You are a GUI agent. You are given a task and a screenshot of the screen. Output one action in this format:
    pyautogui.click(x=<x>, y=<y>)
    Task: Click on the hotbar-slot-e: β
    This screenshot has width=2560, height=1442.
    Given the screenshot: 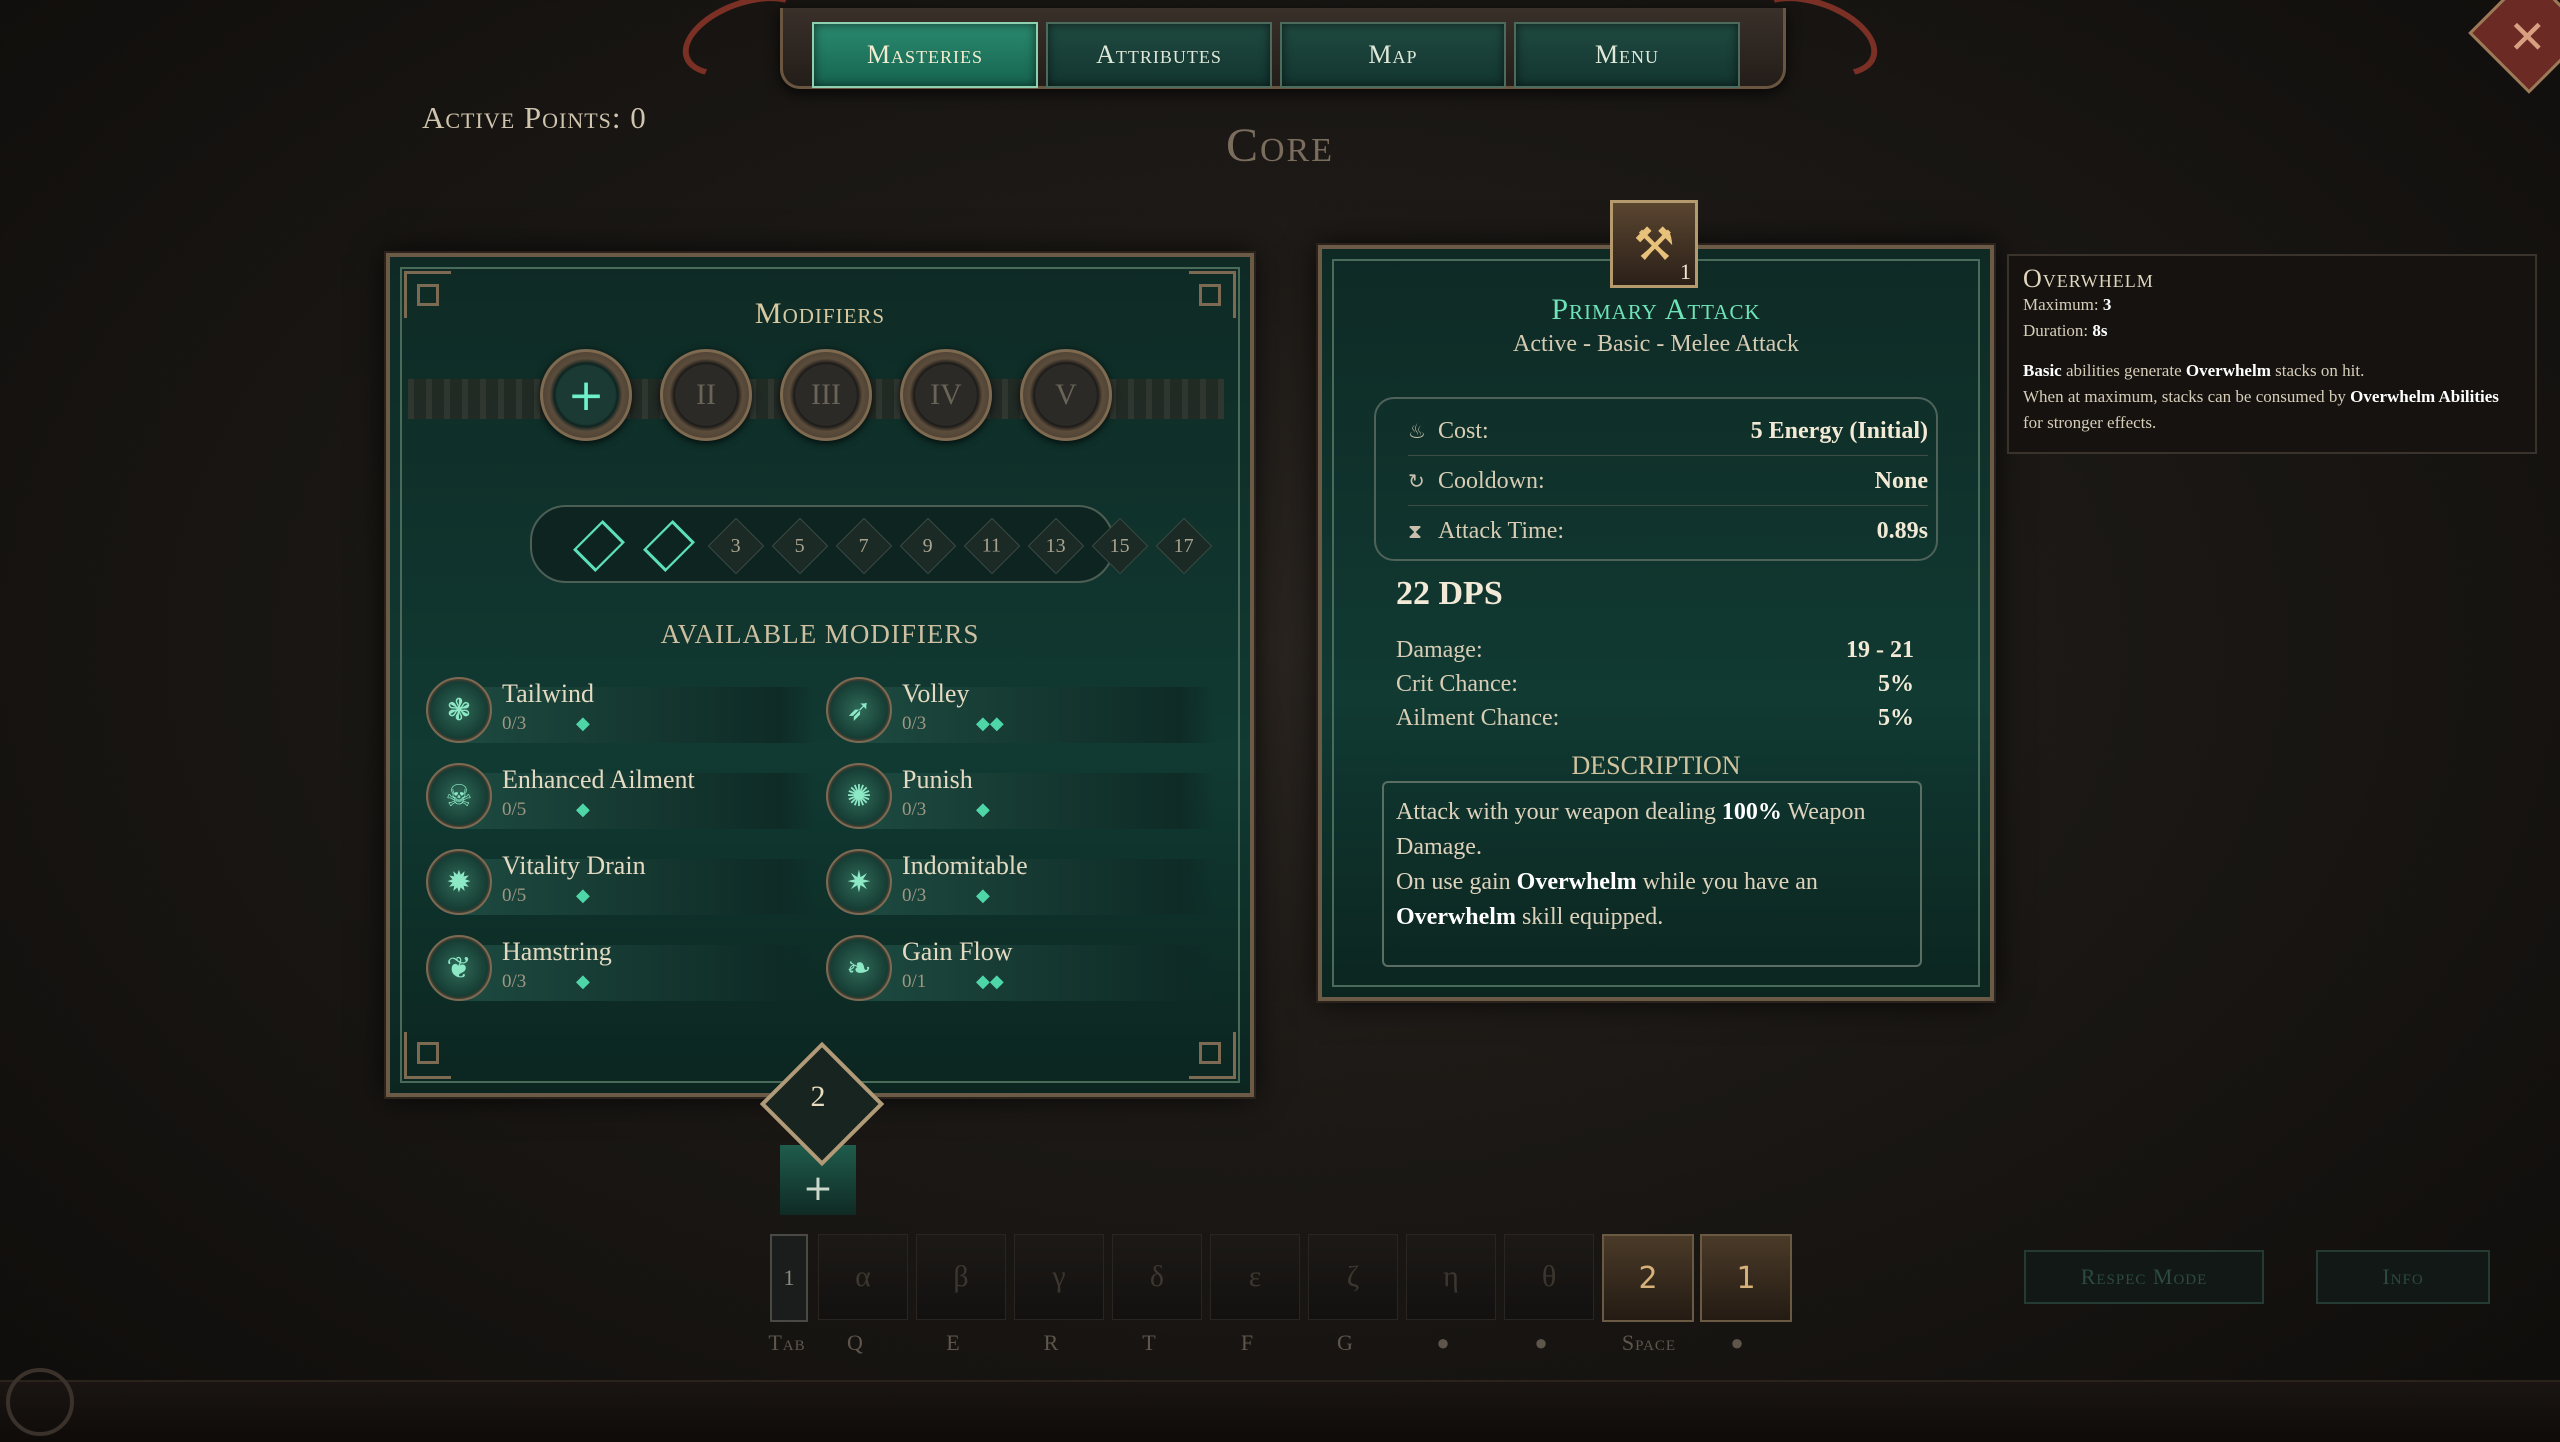 What is the action you would take?
    pyautogui.click(x=961, y=1277)
    